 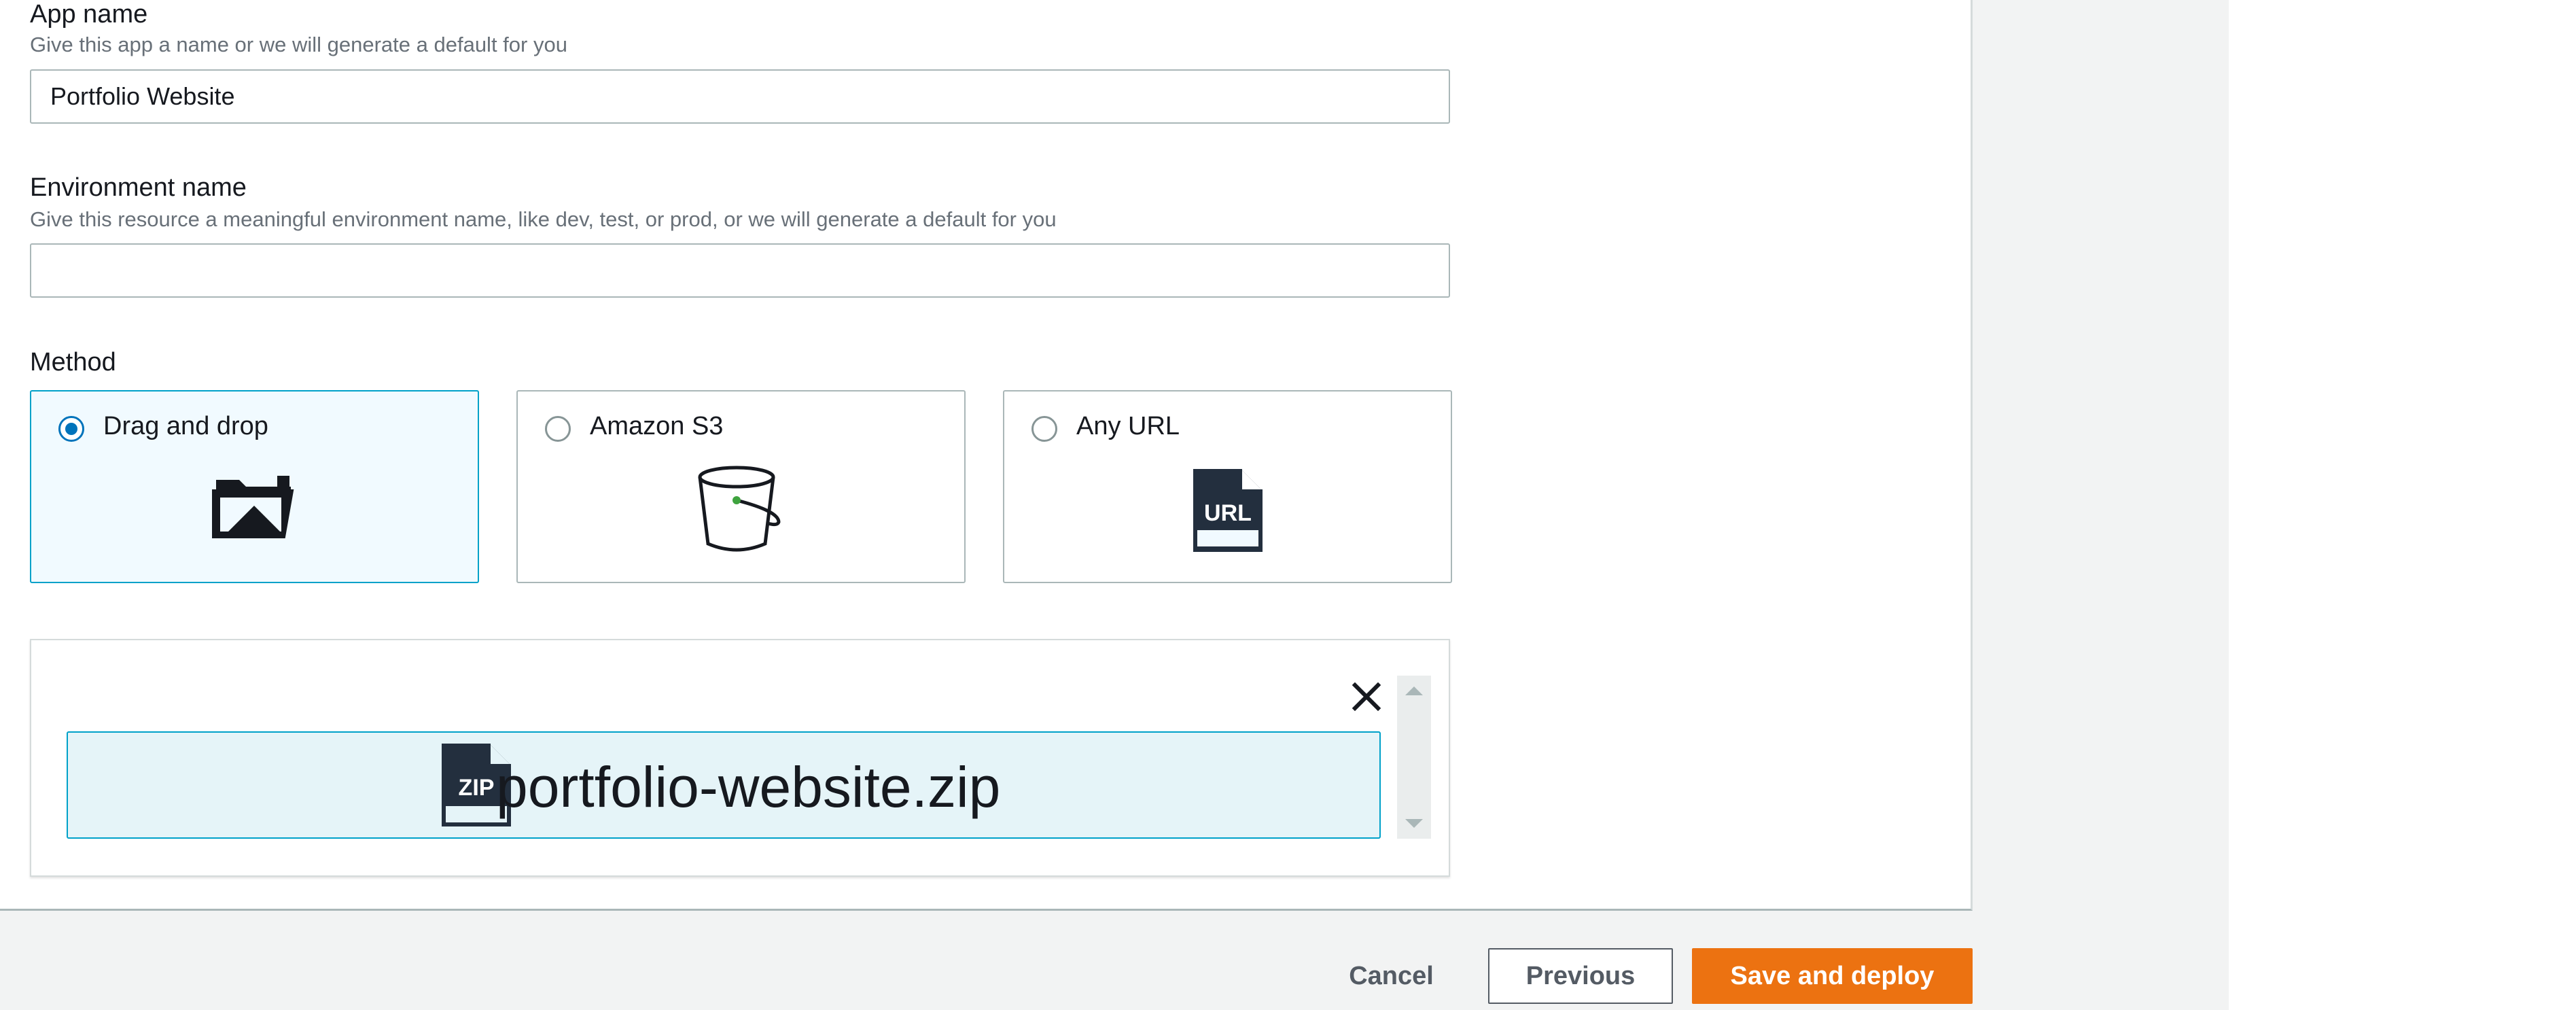 I want to click on method-option-drag-and-drop: Drag and drop, so click(x=254, y=486).